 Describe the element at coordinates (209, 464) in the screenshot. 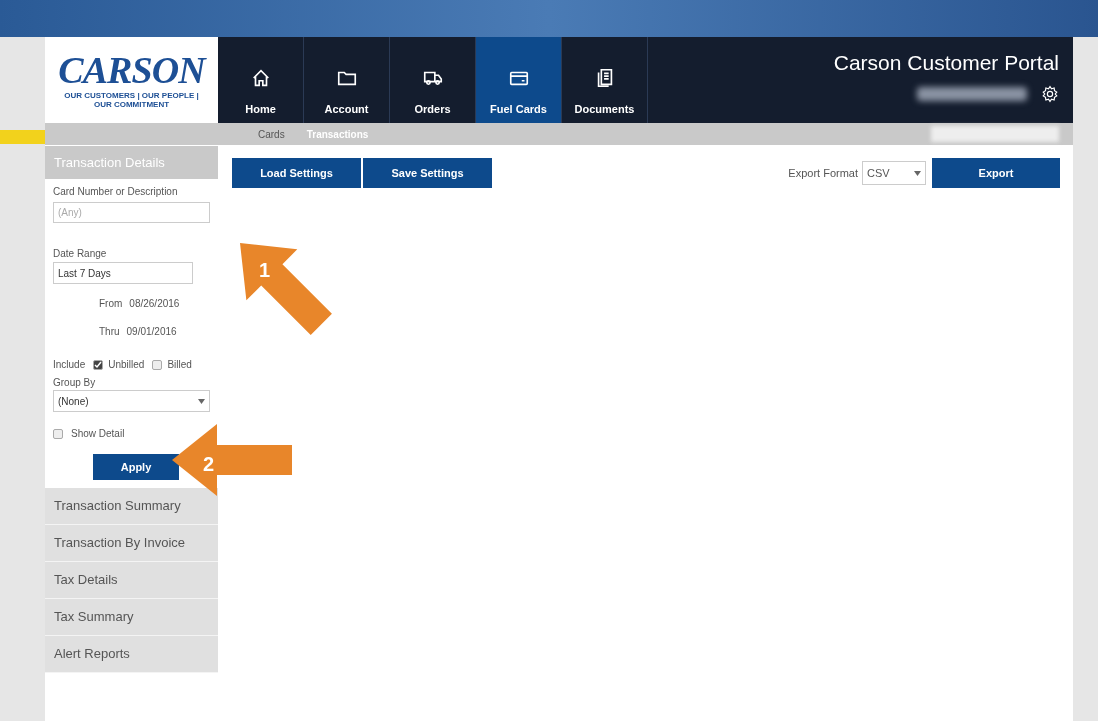

I see `callout-number: 2` at that location.